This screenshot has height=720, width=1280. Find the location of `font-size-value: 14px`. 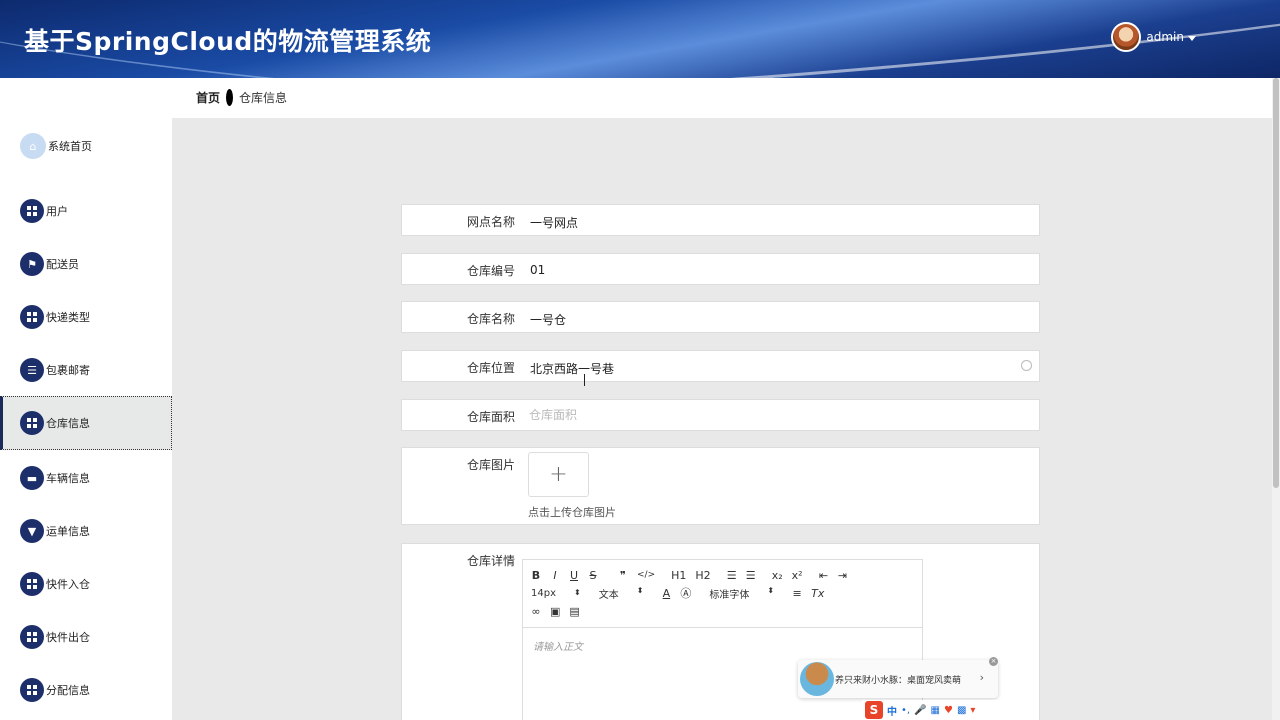

font-size-value: 14px is located at coordinates (543, 593).